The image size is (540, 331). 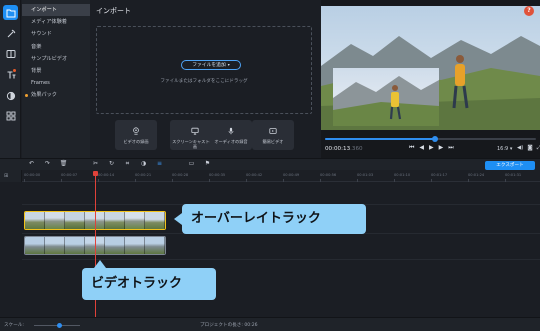 What do you see at coordinates (229, 325) in the screenshot?
I see `project-duration: プロジェクトの長さ: 00:26` at bounding box center [229, 325].